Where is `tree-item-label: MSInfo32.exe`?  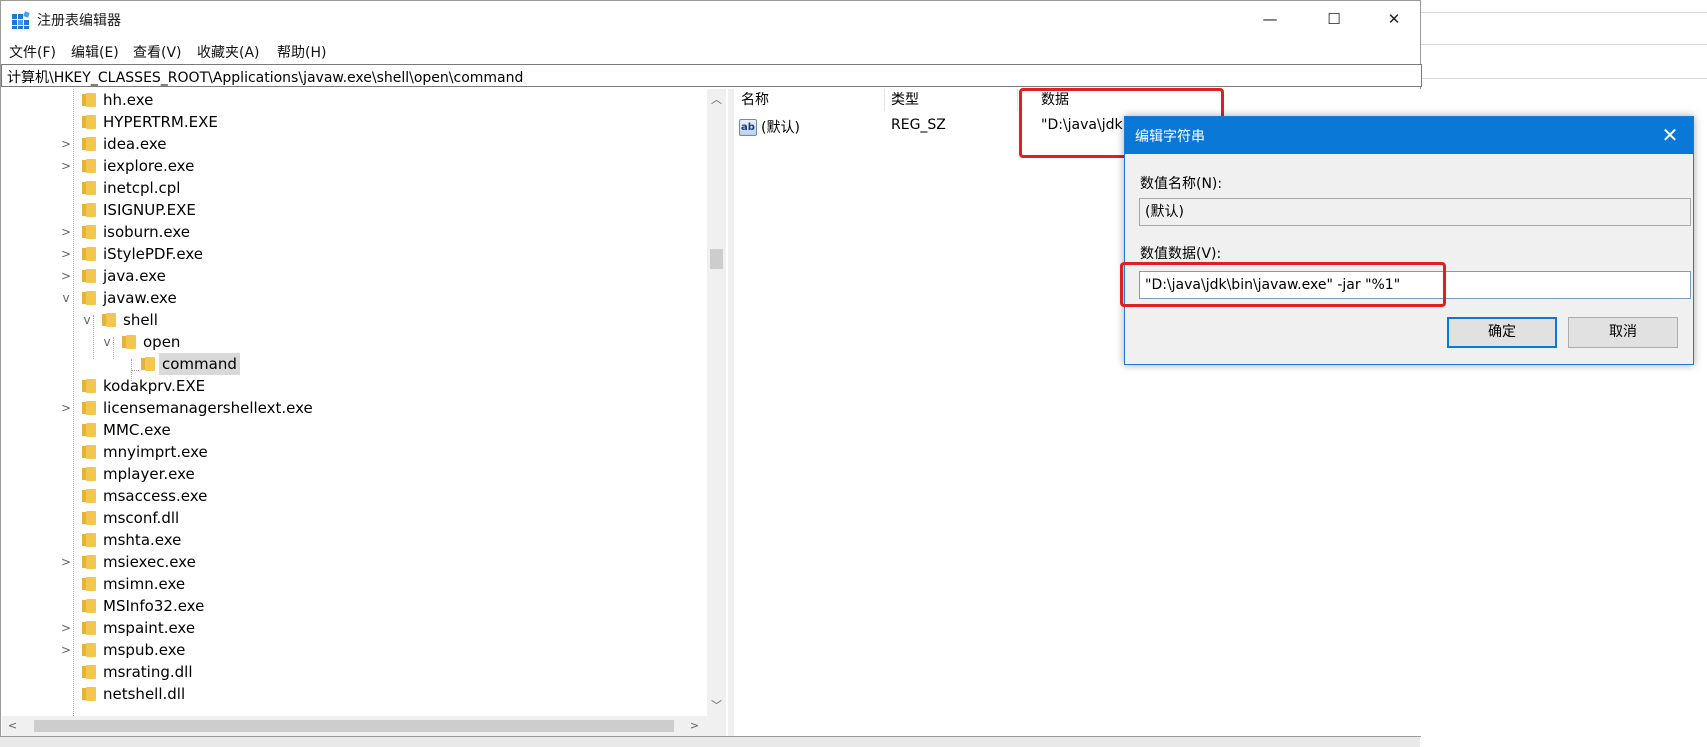
tree-item-label: MSInfo32.exe is located at coordinates (153, 606).